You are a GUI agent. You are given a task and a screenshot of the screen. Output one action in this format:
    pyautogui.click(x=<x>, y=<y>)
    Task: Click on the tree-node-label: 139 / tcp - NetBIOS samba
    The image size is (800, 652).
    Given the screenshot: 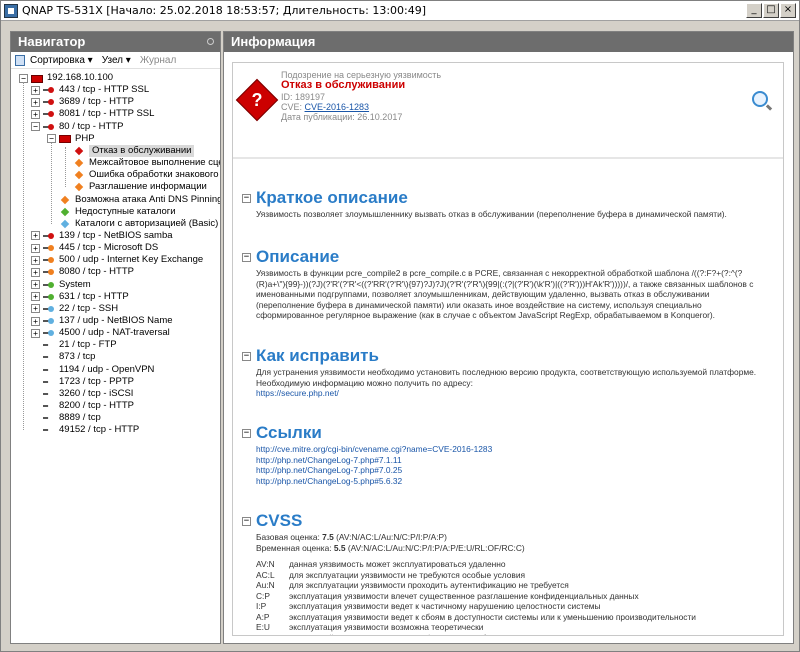 What is the action you would take?
    pyautogui.click(x=116, y=235)
    